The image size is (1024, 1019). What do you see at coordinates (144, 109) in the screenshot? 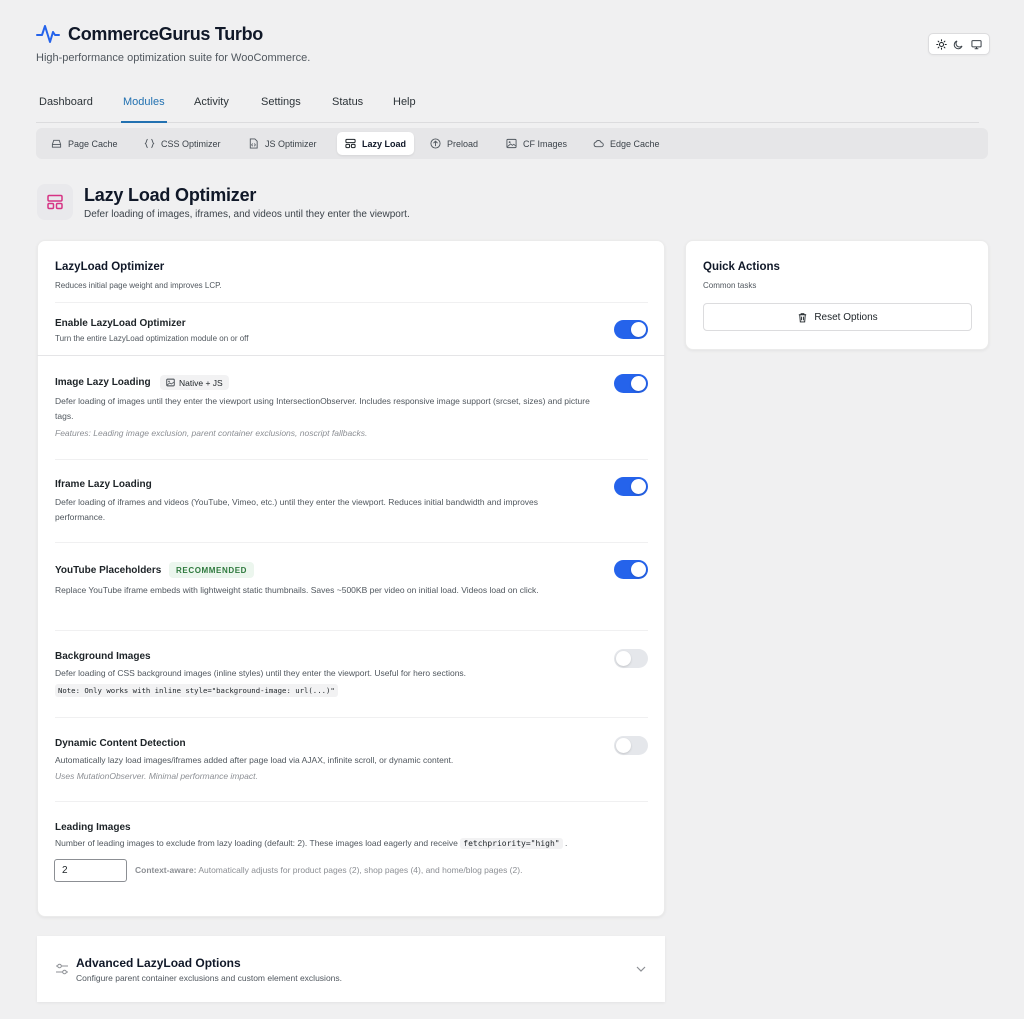
I see `tab-modules: Modules` at bounding box center [144, 109].